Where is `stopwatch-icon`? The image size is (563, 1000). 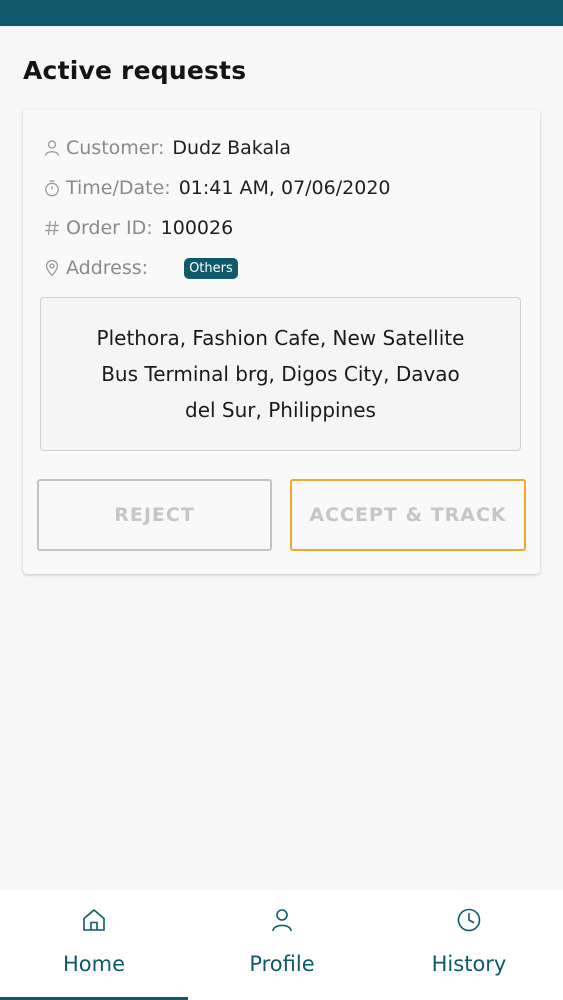
stopwatch-icon is located at coordinates (52, 188).